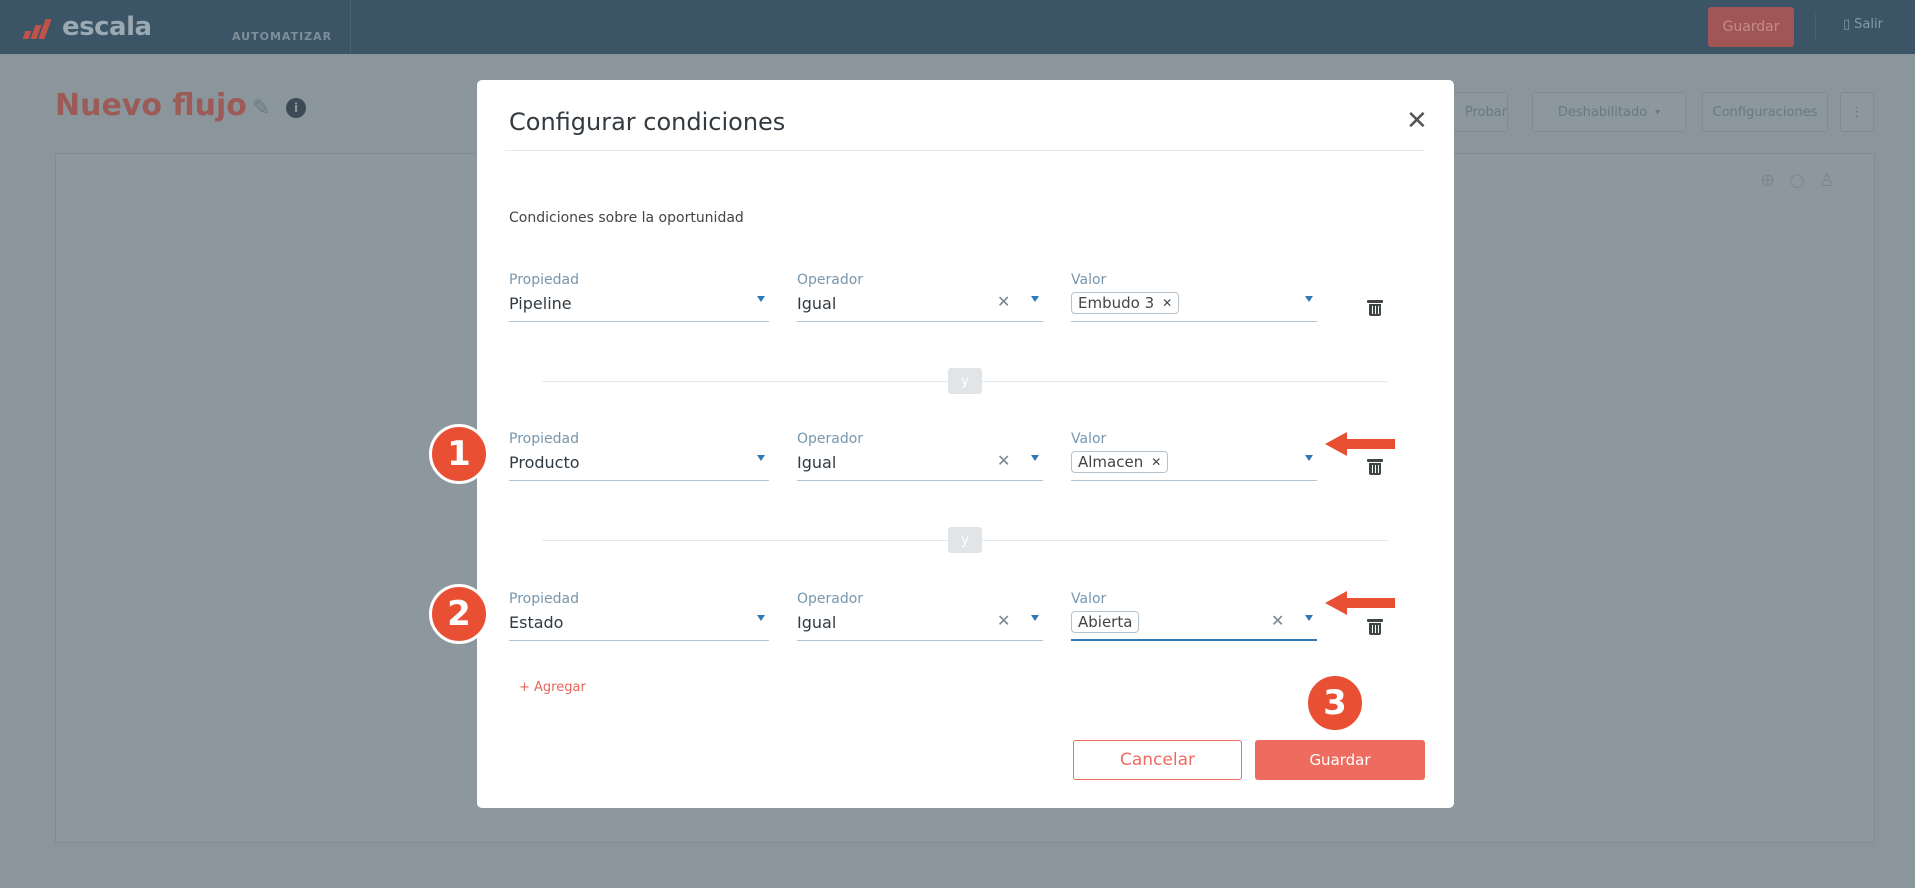 This screenshot has height=888, width=1915. I want to click on add-condition-link: + Agregar, so click(552, 687).